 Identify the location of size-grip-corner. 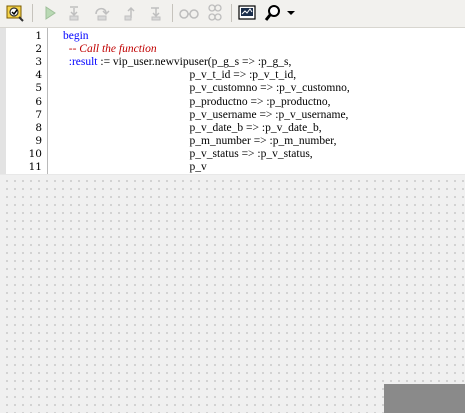
(424, 398).